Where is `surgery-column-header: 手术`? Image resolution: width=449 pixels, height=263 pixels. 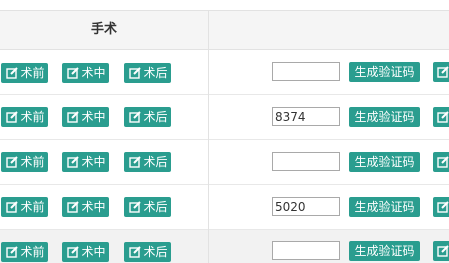
surgery-column-header: 手术 is located at coordinates (103, 29).